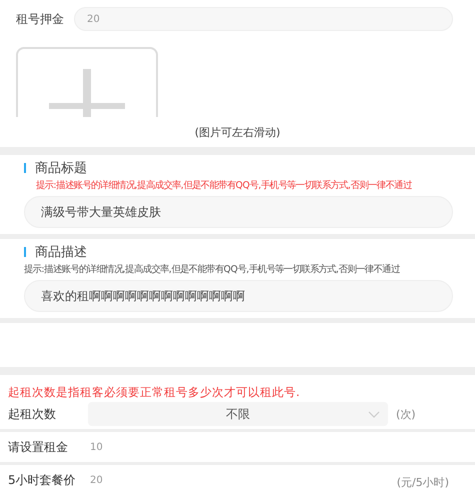 Image resolution: width=475 pixels, height=500 pixels. I want to click on caption: (图片可左右滑动), so click(238, 133).